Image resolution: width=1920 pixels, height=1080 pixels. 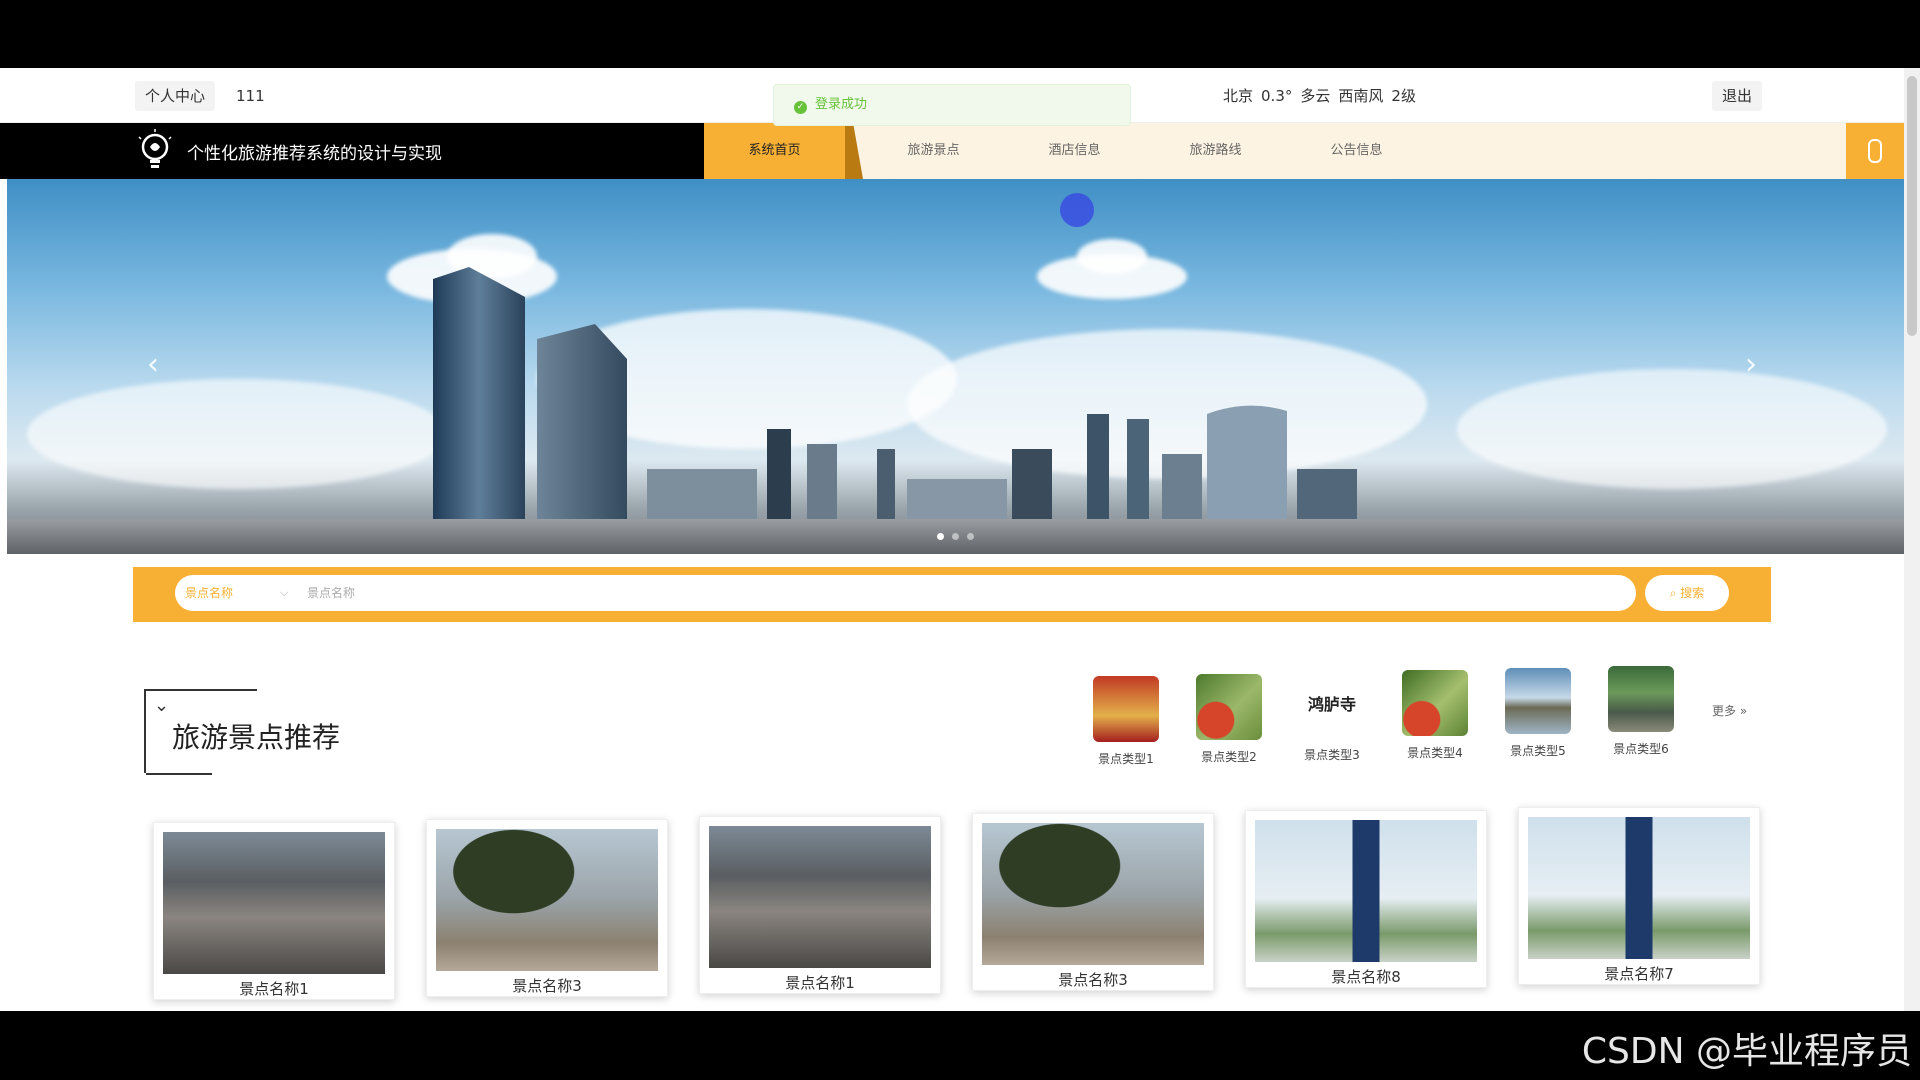 What do you see at coordinates (952, 105) in the screenshot?
I see `login-success-toast: ✓ 登录成功` at bounding box center [952, 105].